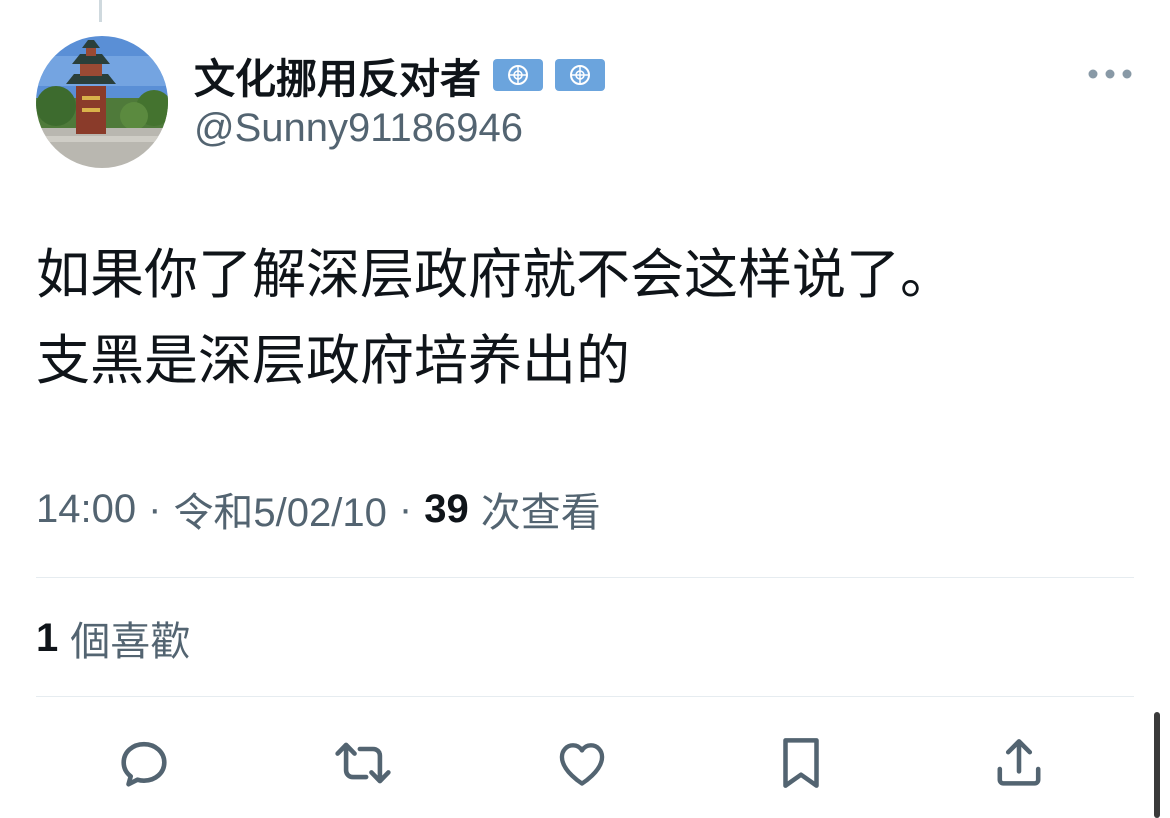 The image size is (1170, 818). I want to click on bookmark-button, so click(801, 763).